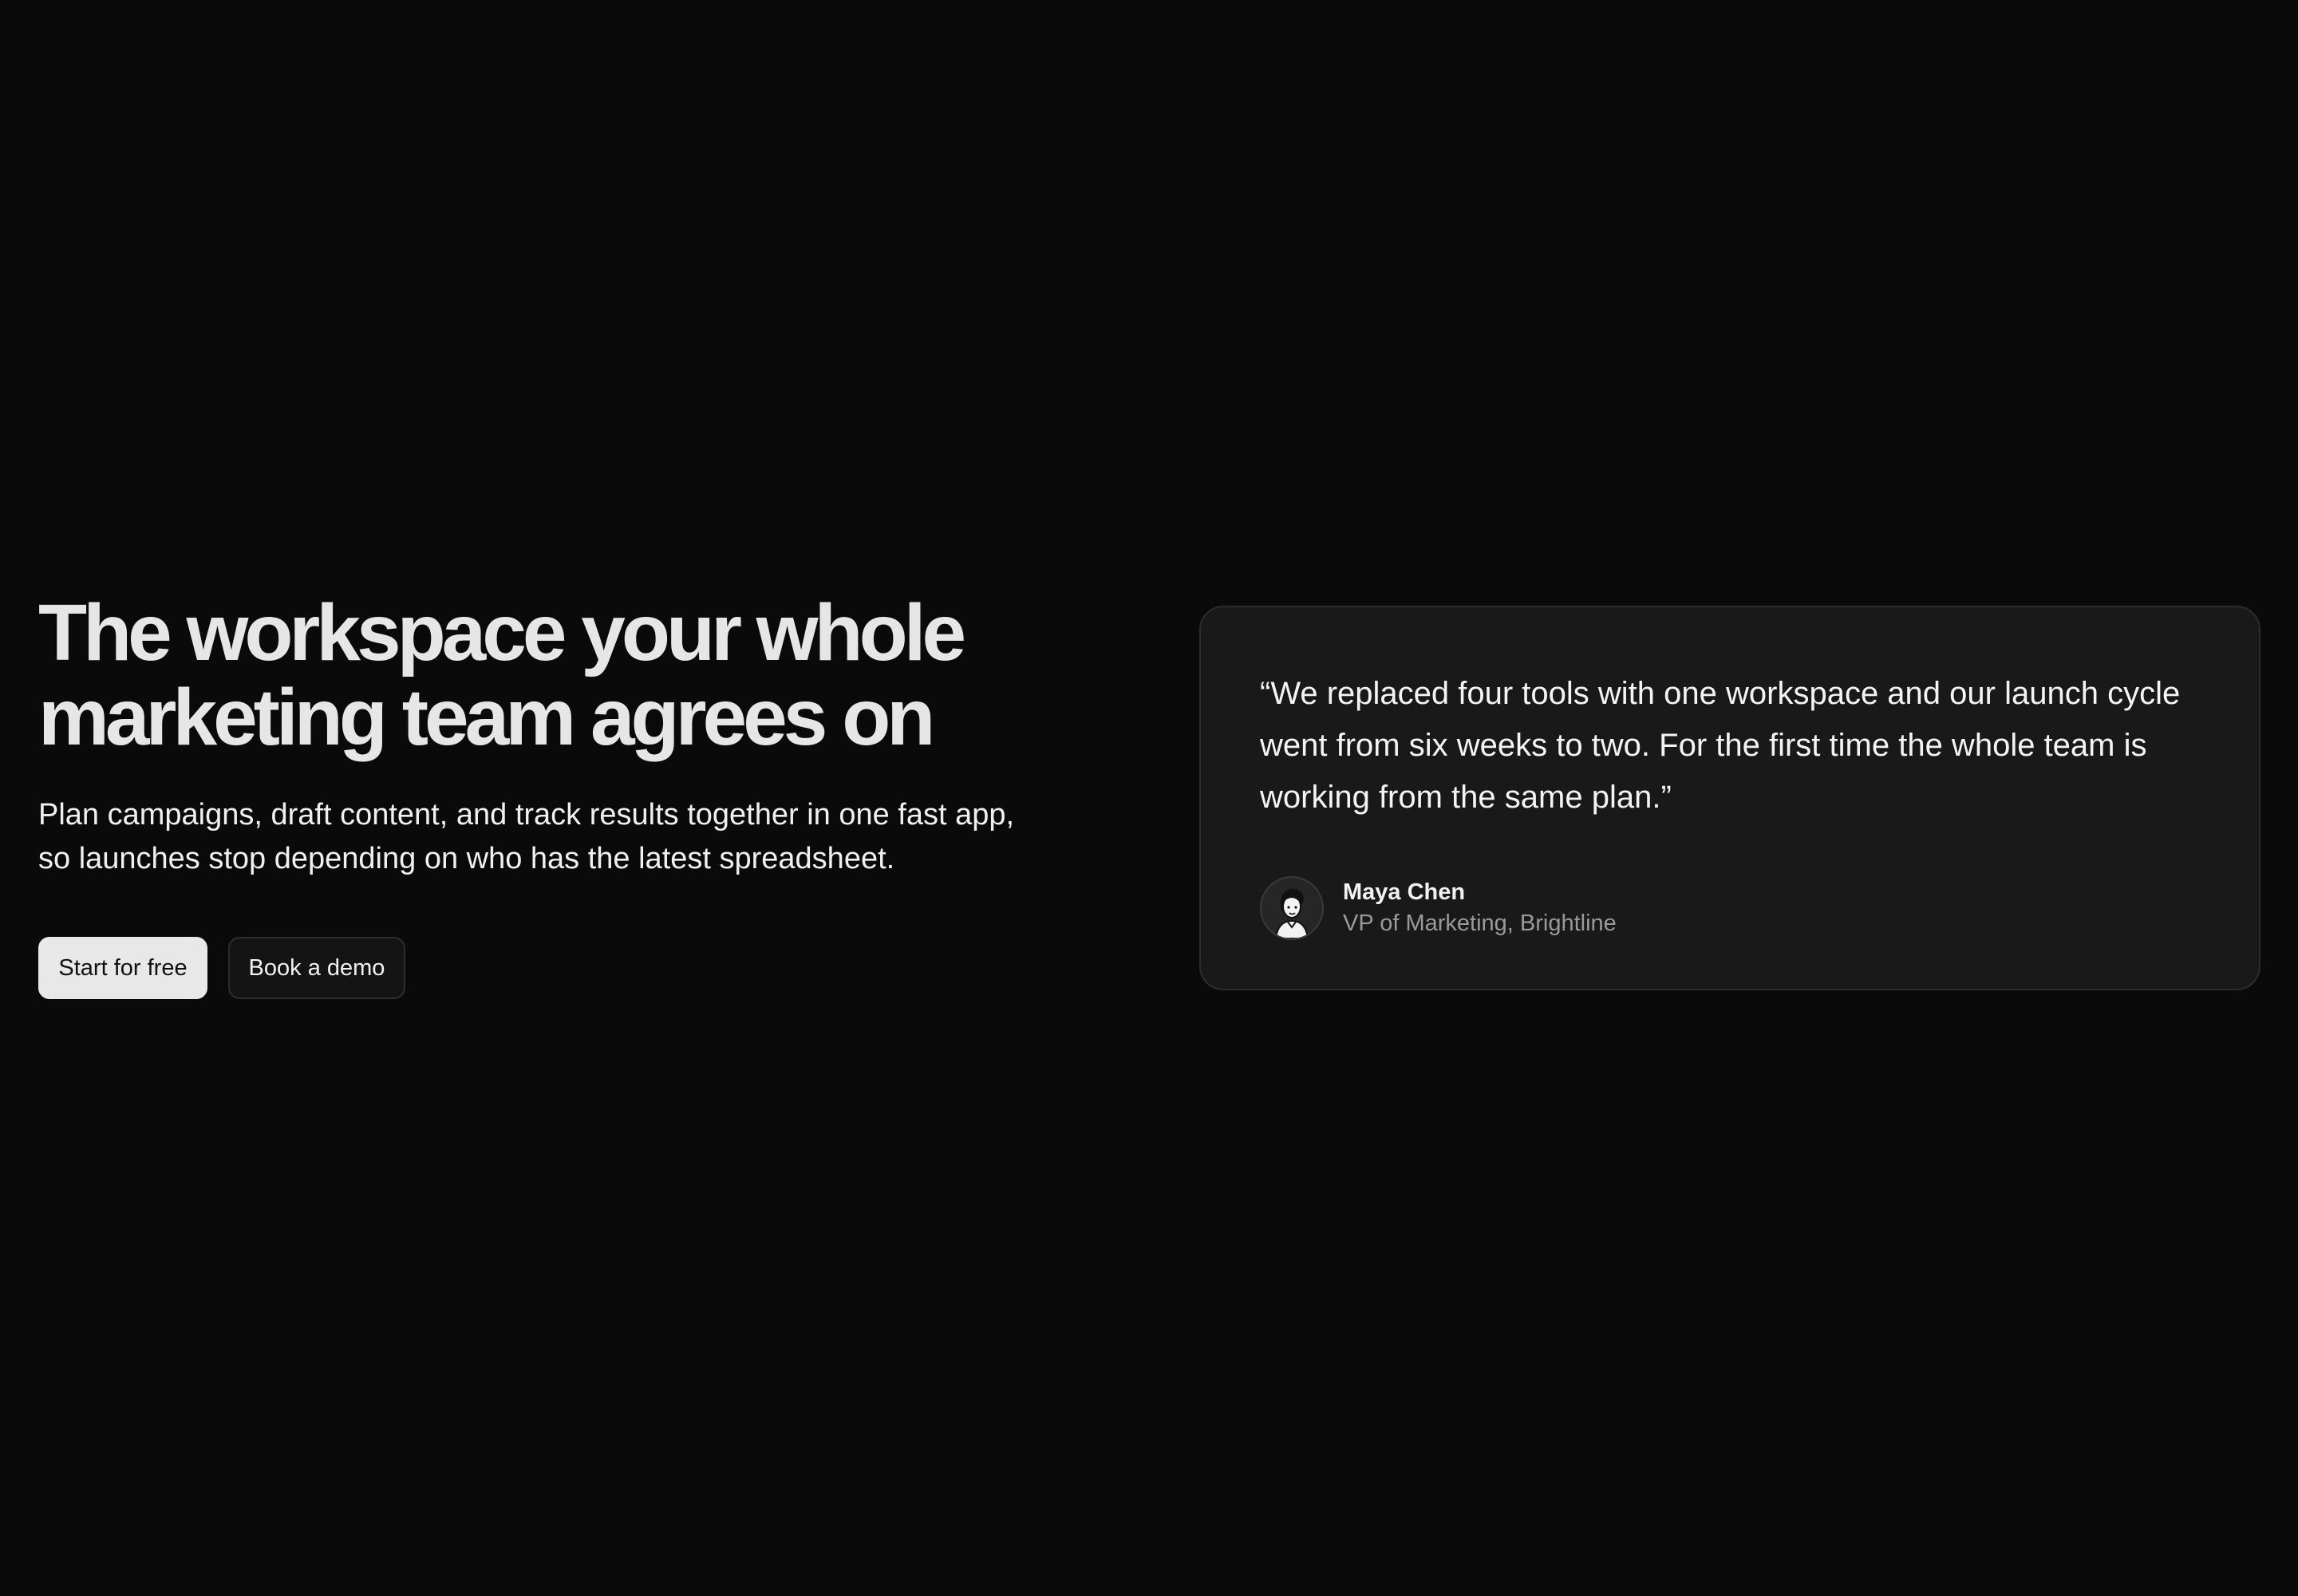 This screenshot has width=2298, height=1596. Describe the element at coordinates (1480, 908) in the screenshot. I see `author-details: Maya Chen VP of Marketing, Brightline` at that location.